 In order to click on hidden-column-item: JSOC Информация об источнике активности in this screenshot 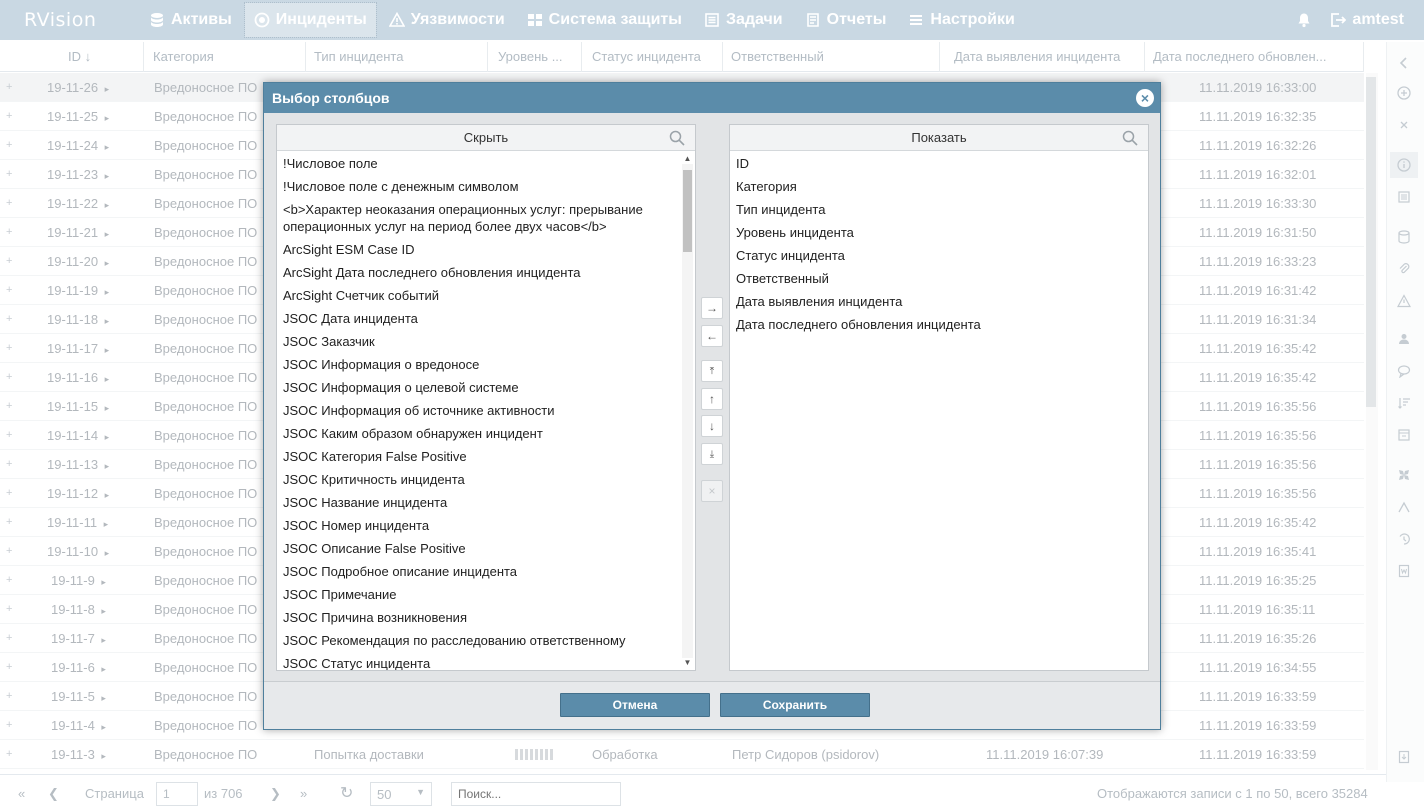, I will do `click(486, 410)`.